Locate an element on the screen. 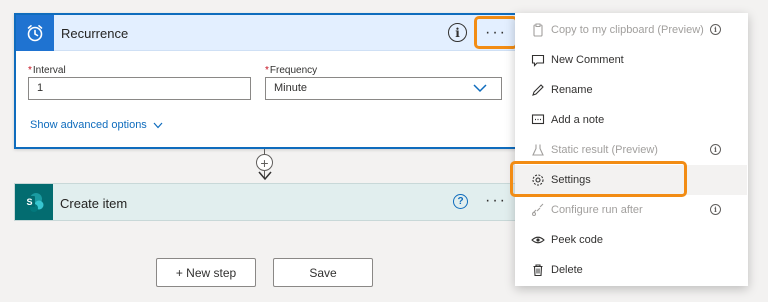  frequency-dropdown: Minute is located at coordinates (383, 88).